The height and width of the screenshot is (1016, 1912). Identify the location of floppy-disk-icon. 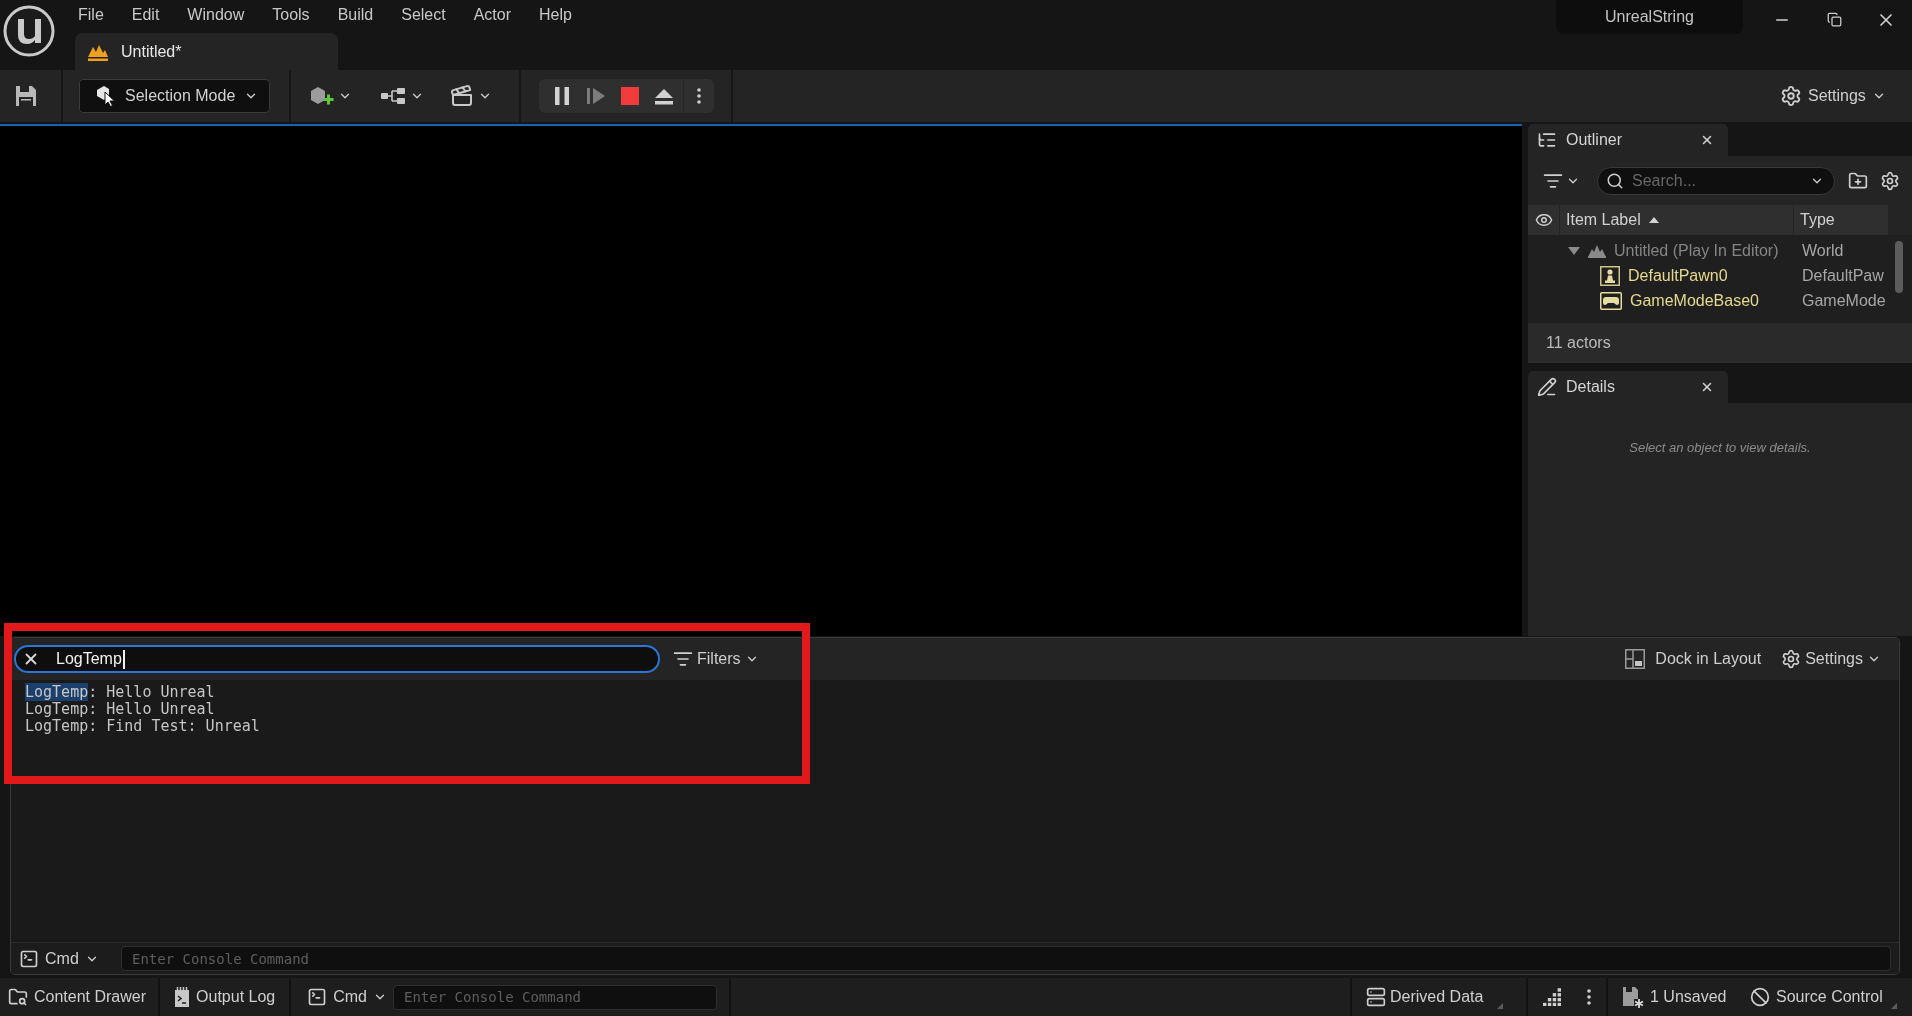
(1633, 997).